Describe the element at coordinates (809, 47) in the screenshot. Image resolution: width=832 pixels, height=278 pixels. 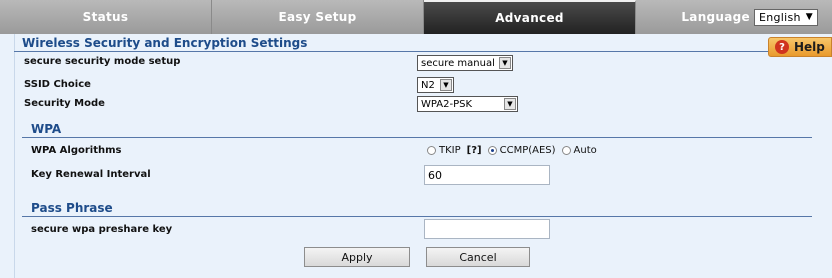
I see `help-label: Help` at that location.